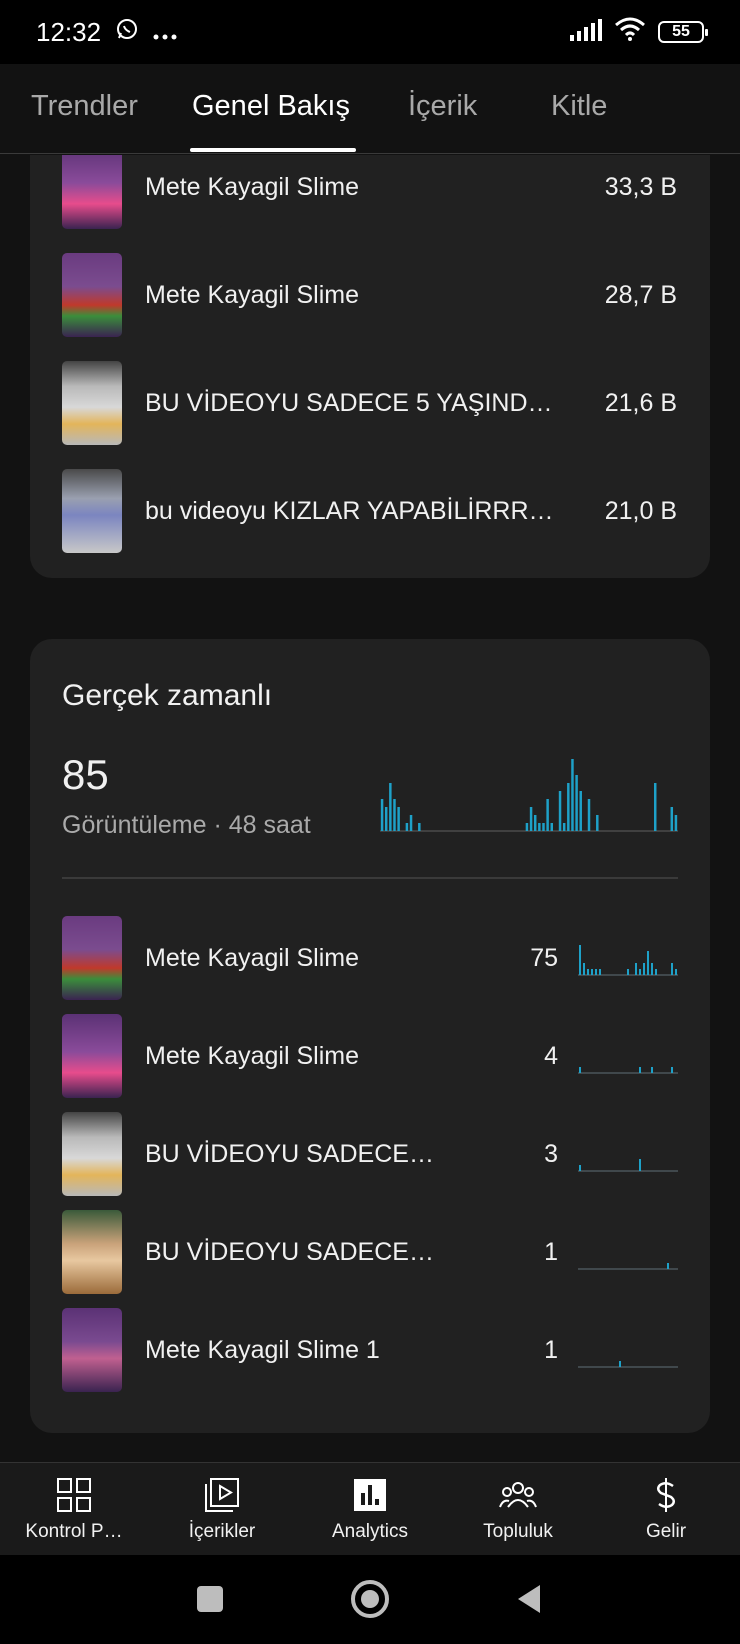 The height and width of the screenshot is (1644, 740). I want to click on home-icon, so click(370, 1599).